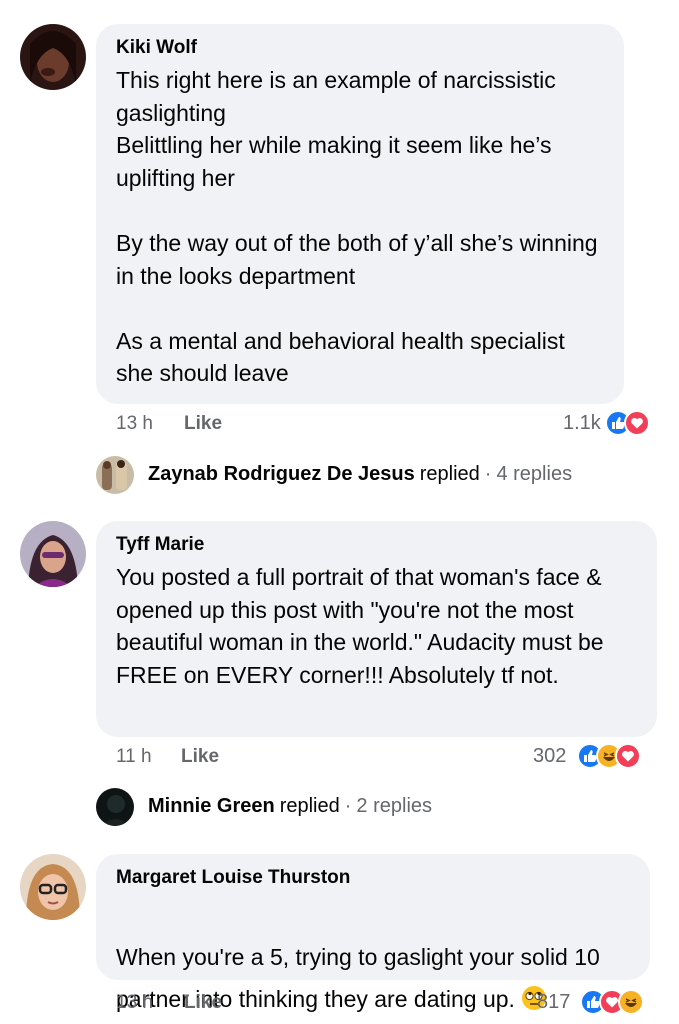 The image size is (679, 1024). I want to click on reply-count: 4 replies, so click(534, 474).